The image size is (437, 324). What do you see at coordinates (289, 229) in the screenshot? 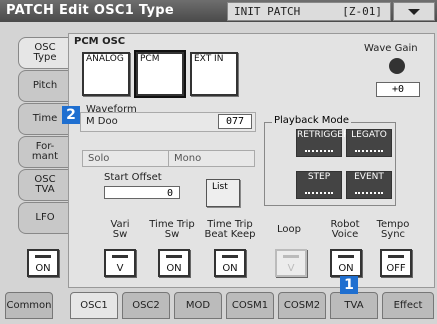
I see `loop-label: Loop` at bounding box center [289, 229].